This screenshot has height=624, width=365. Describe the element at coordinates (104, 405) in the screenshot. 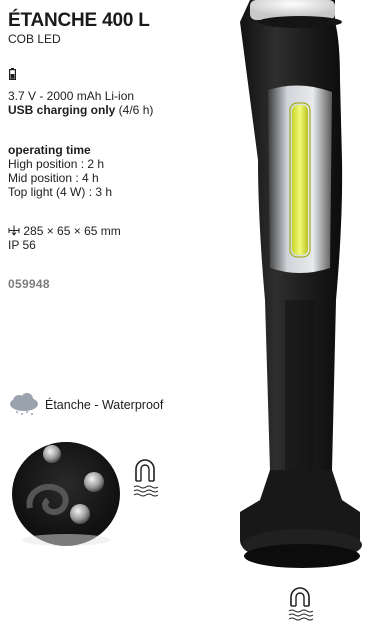

I see `waterproof-label: Étanche - Waterproof` at that location.